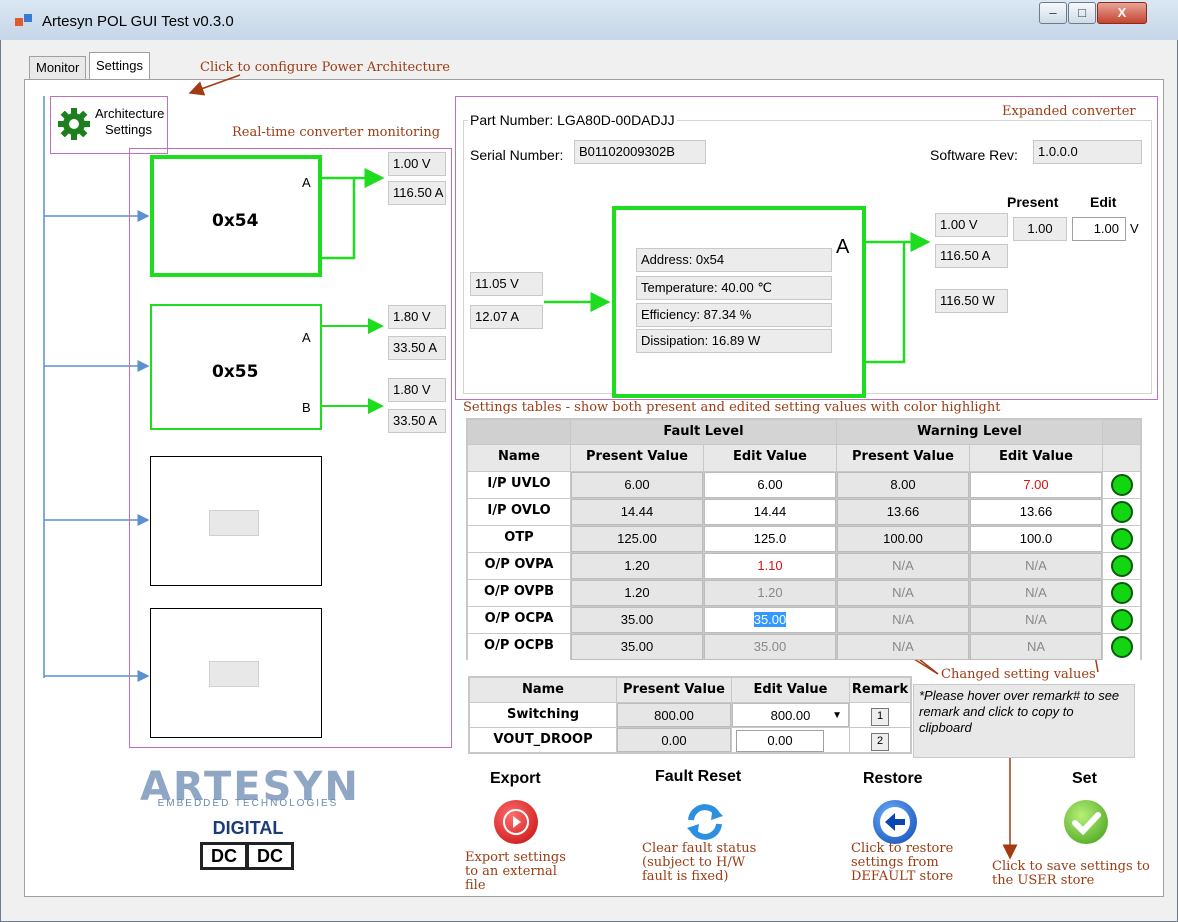 This screenshot has width=1178, height=922. What do you see at coordinates (637, 647) in the screenshot?
I see `present-value: 35.00` at bounding box center [637, 647].